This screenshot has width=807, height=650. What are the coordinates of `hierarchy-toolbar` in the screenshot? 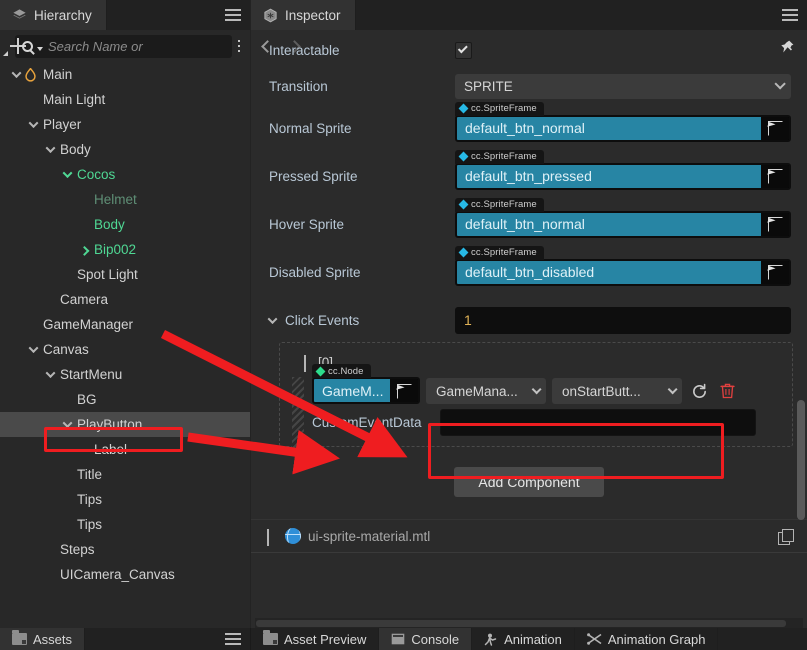 It's located at (125, 46).